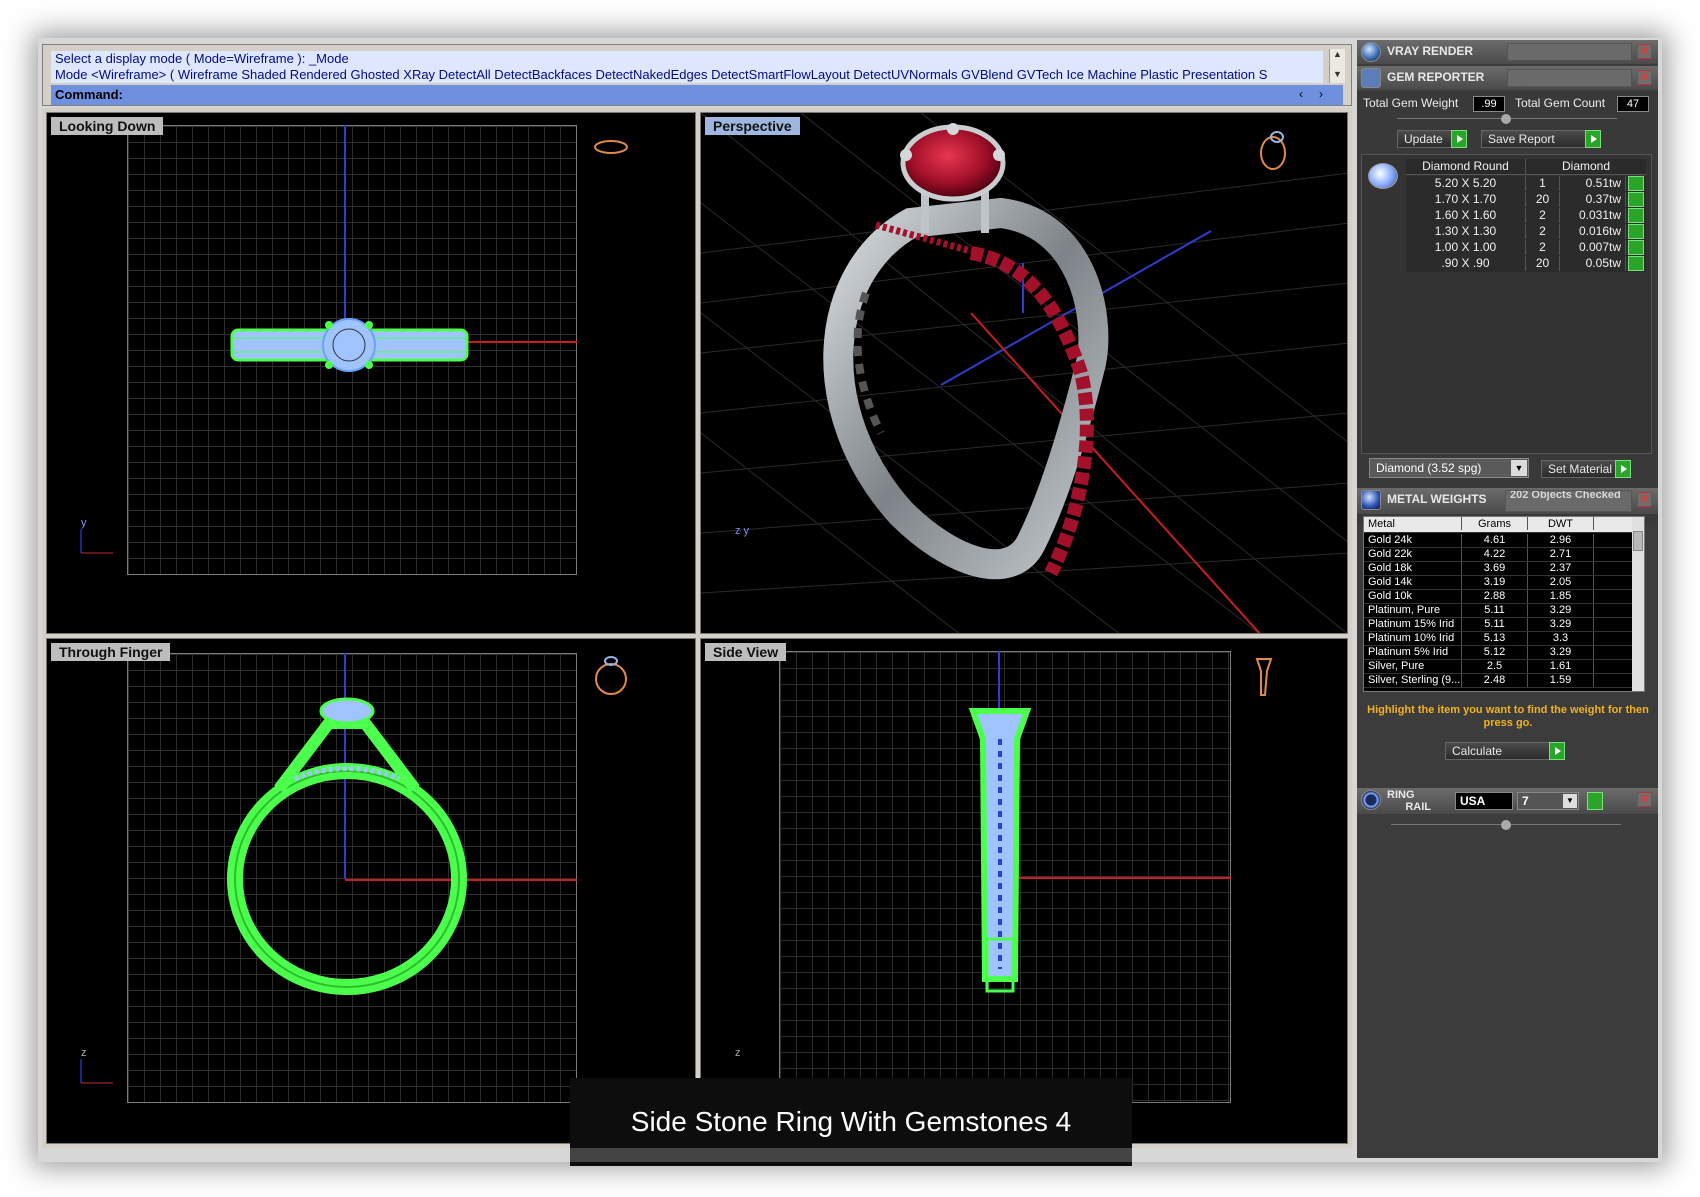 This screenshot has width=1700, height=1197. Describe the element at coordinates (1484, 801) in the screenshot. I see `size-standard-field: USA` at that location.